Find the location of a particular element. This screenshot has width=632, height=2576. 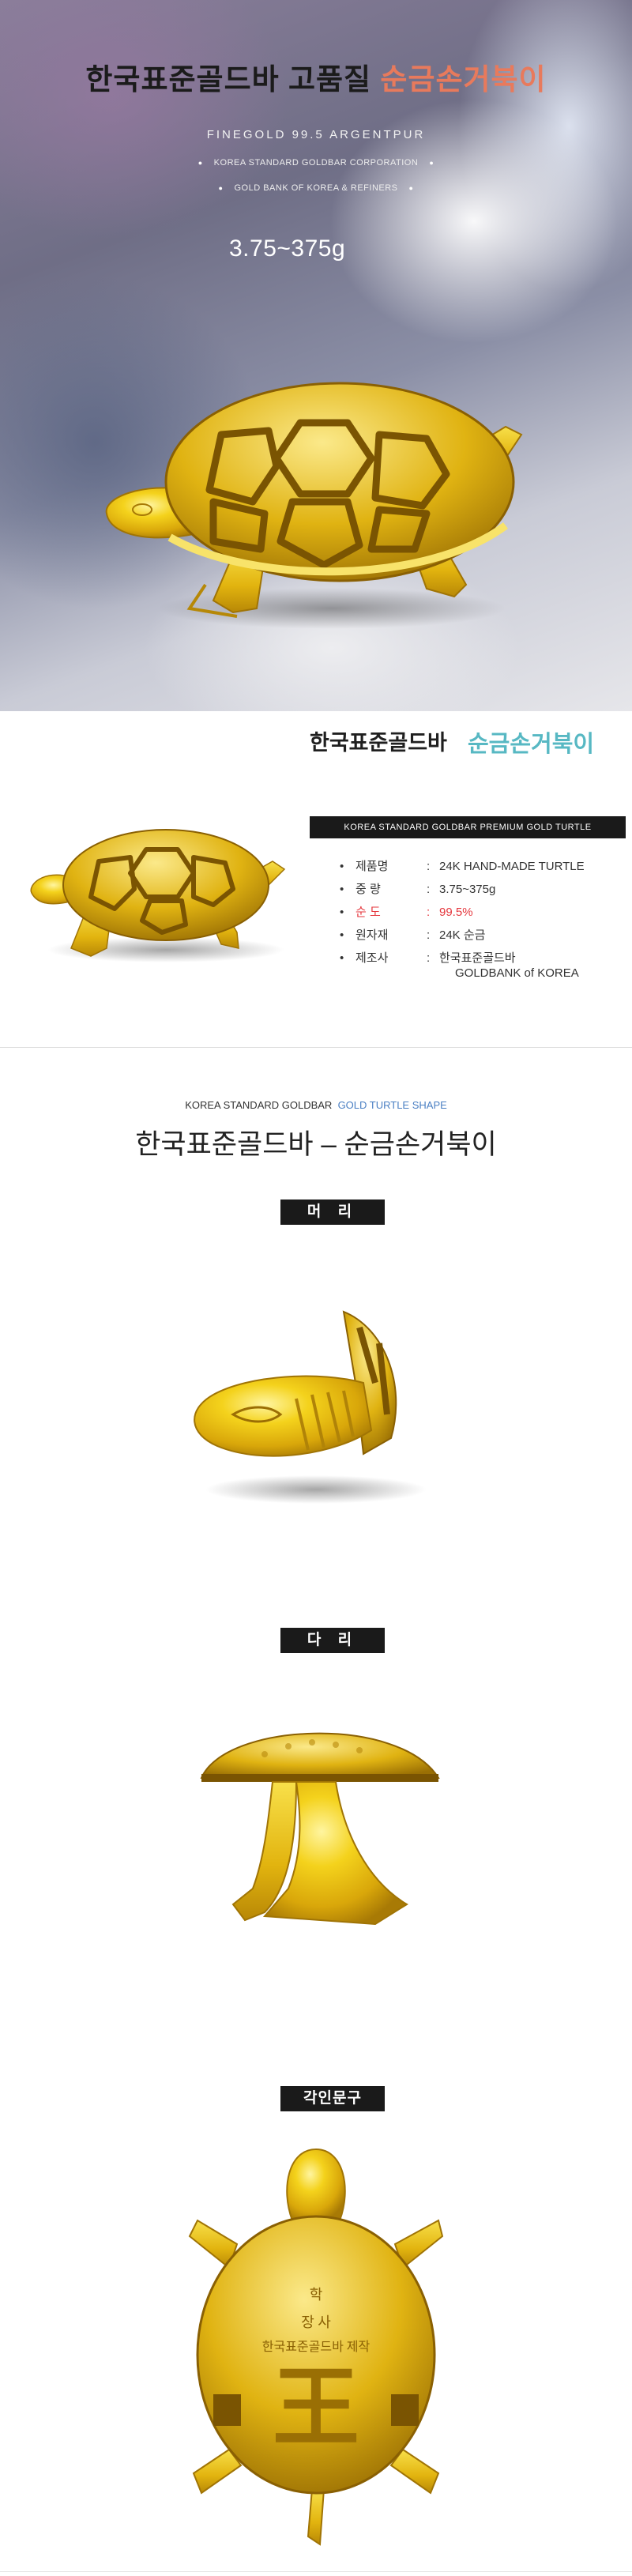

spec-row-purity: • 순 도 : 99.5% is located at coordinates (482, 912).